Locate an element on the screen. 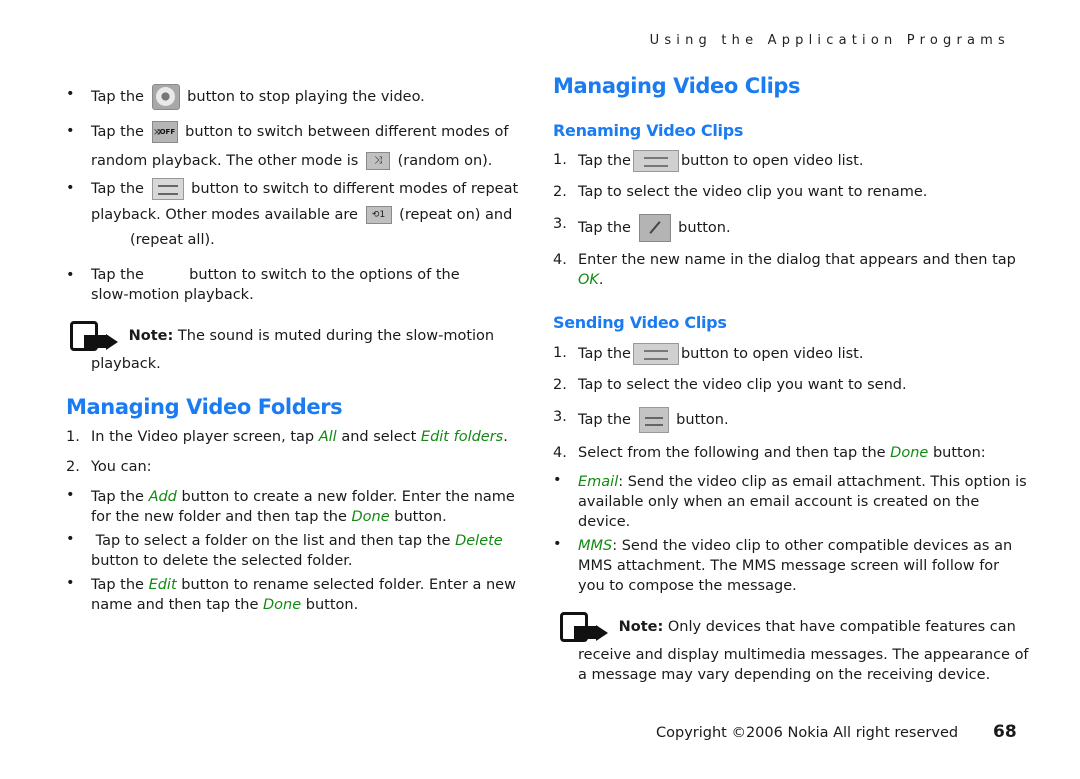 This screenshot has height=779, width=1080. option-email: Email is located at coordinates (598, 482).